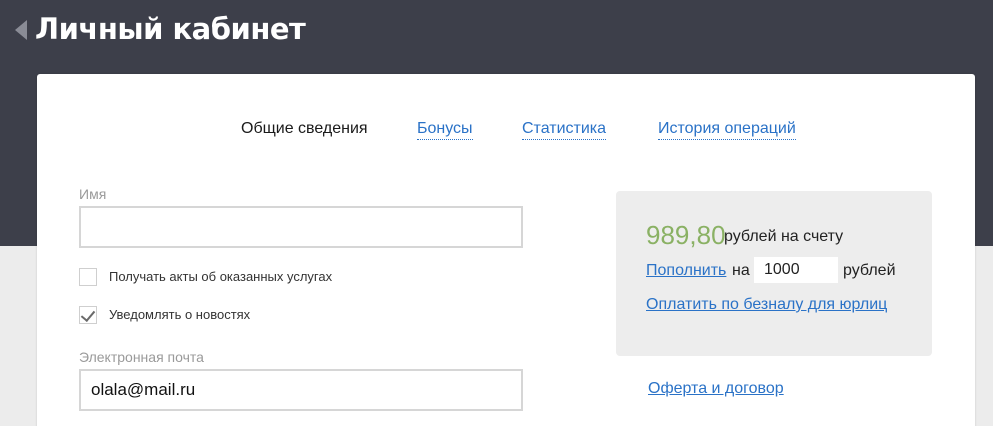 The width and height of the screenshot is (993, 426). Describe the element at coordinates (686, 271) in the screenshot. I see `topup-link: Пополнить` at that location.